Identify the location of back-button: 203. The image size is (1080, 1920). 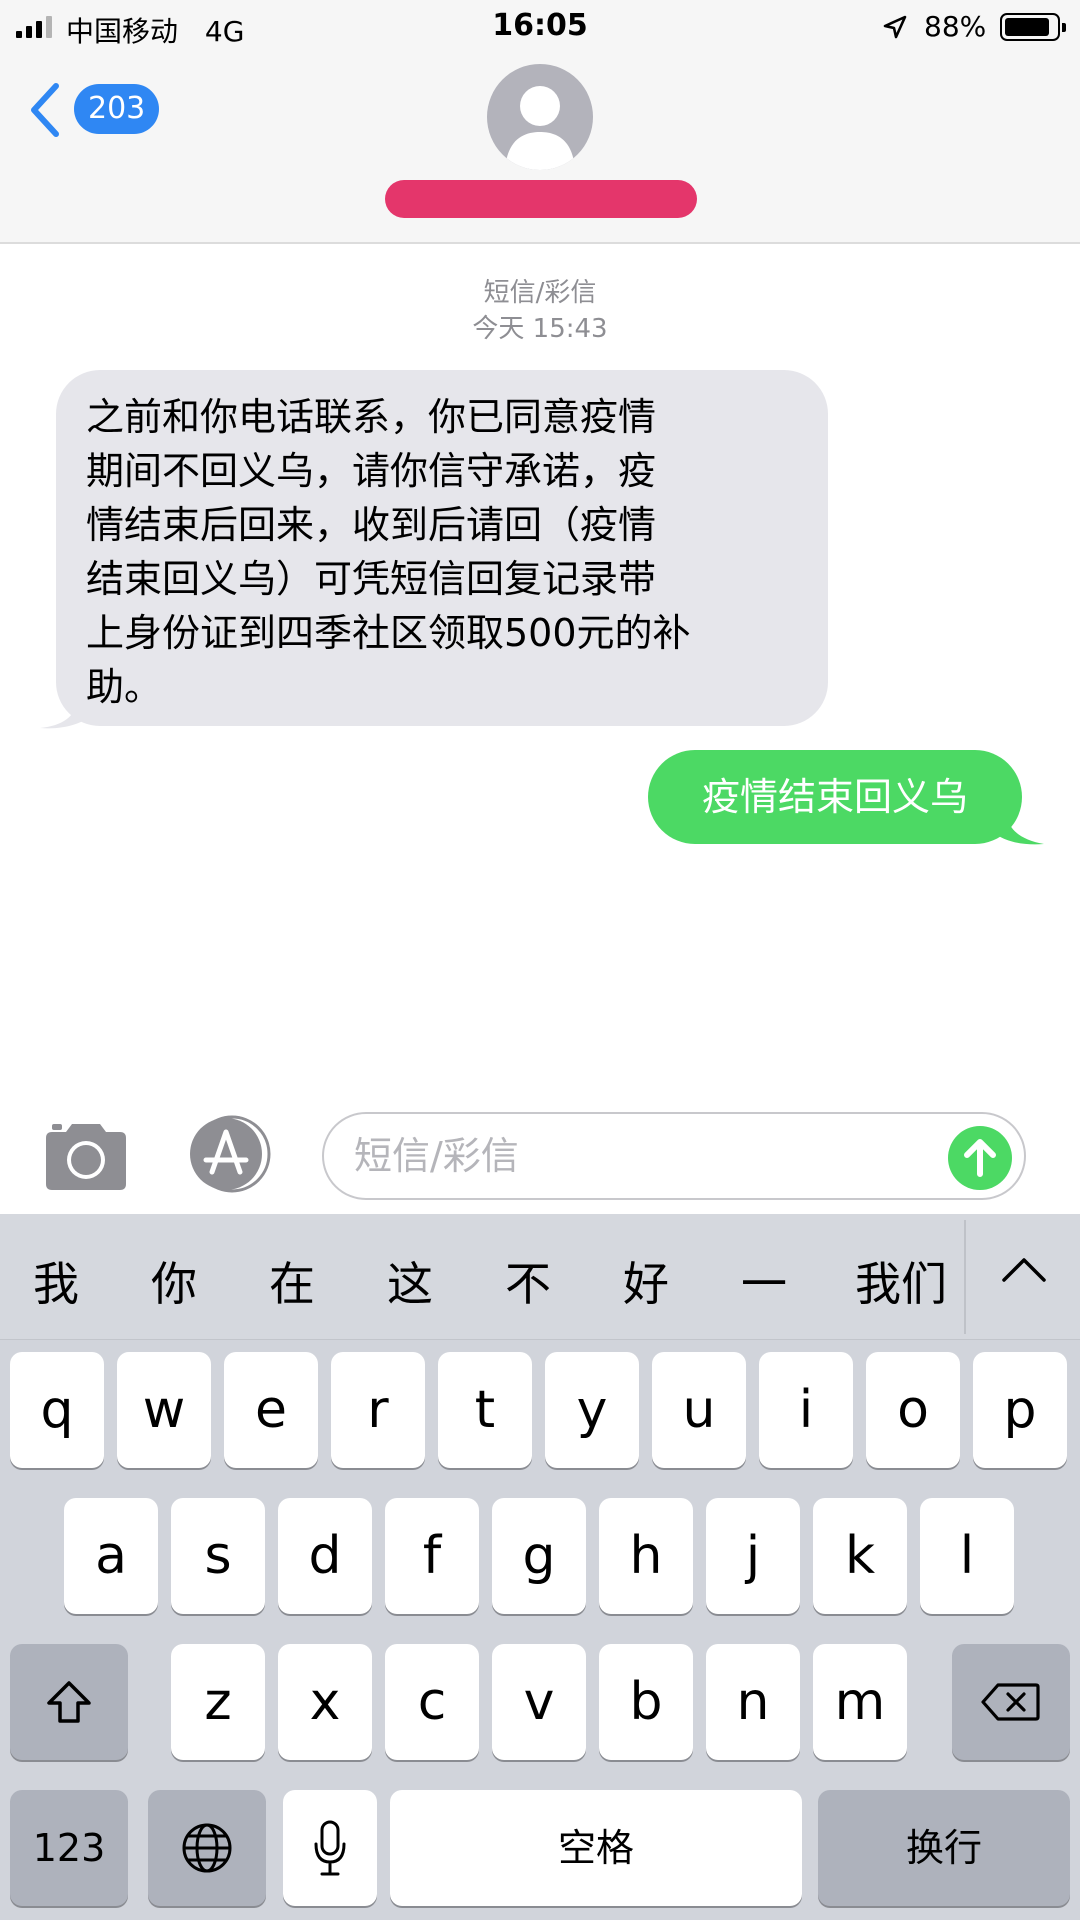
(98, 111).